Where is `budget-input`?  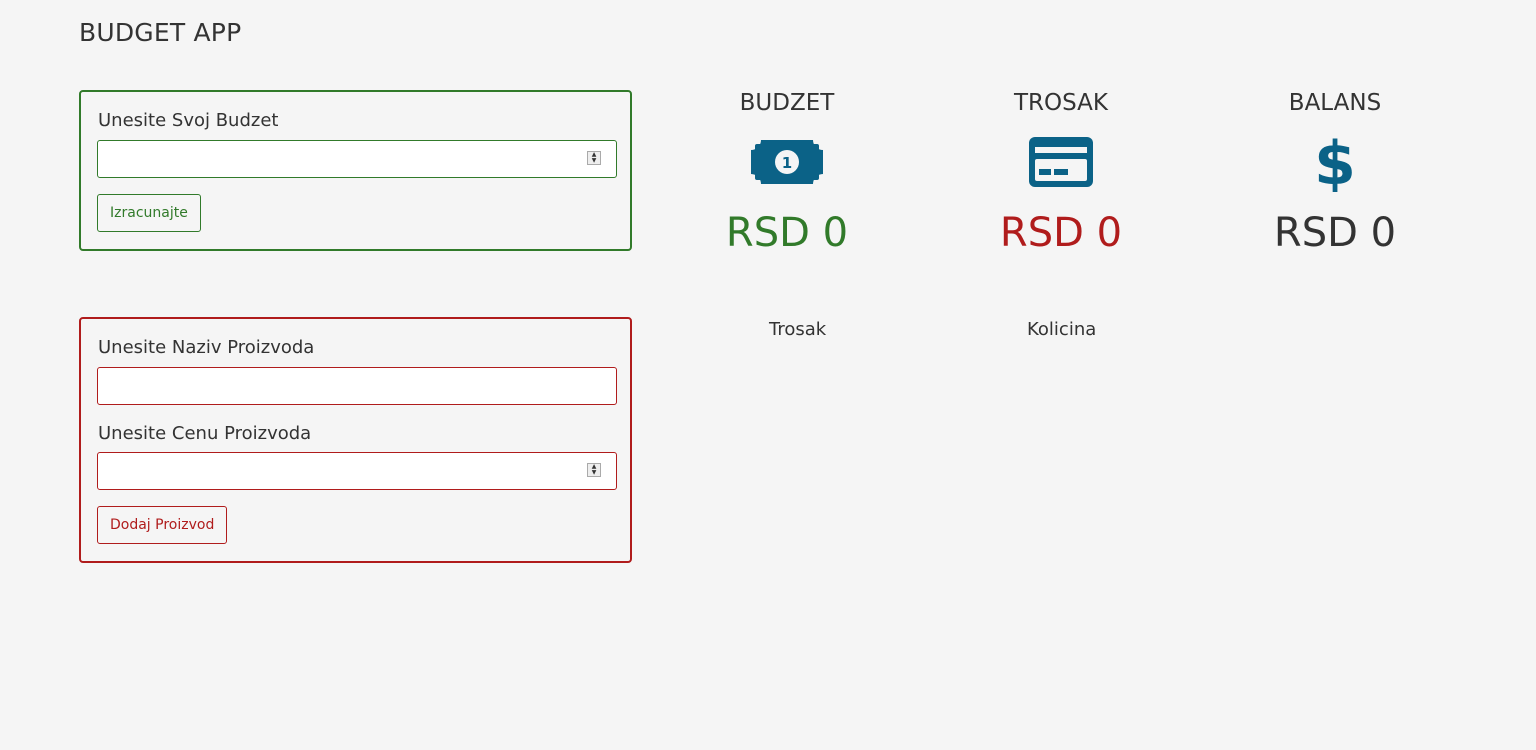 budget-input is located at coordinates (357, 159).